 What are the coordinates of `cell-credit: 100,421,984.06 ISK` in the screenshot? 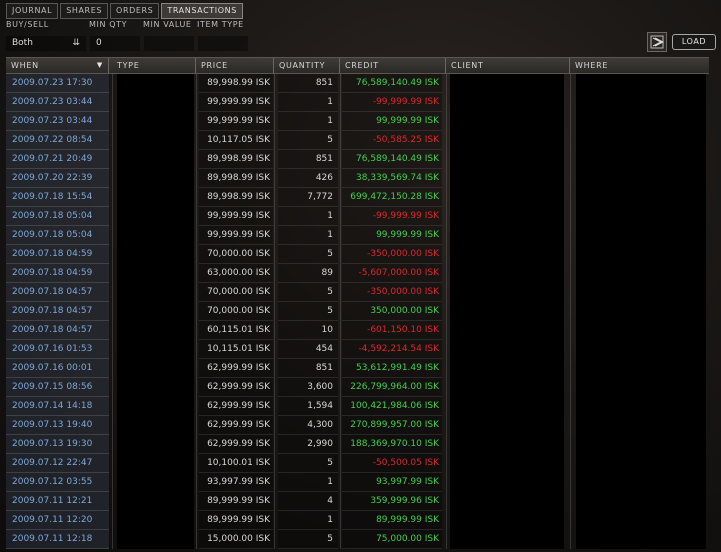 It's located at (392, 406).